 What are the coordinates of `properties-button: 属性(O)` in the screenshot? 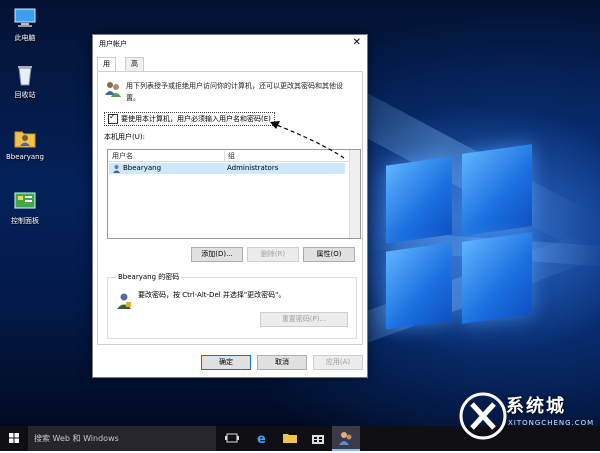 It's located at (329, 254).